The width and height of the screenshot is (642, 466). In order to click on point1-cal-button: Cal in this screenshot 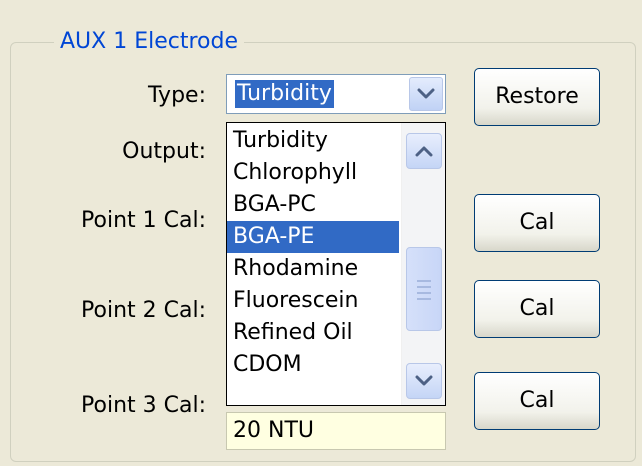, I will do `click(537, 223)`.